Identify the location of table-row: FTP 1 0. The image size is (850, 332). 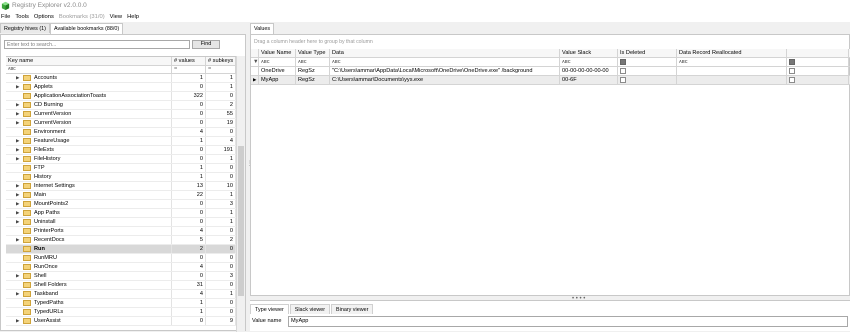
(125, 168).